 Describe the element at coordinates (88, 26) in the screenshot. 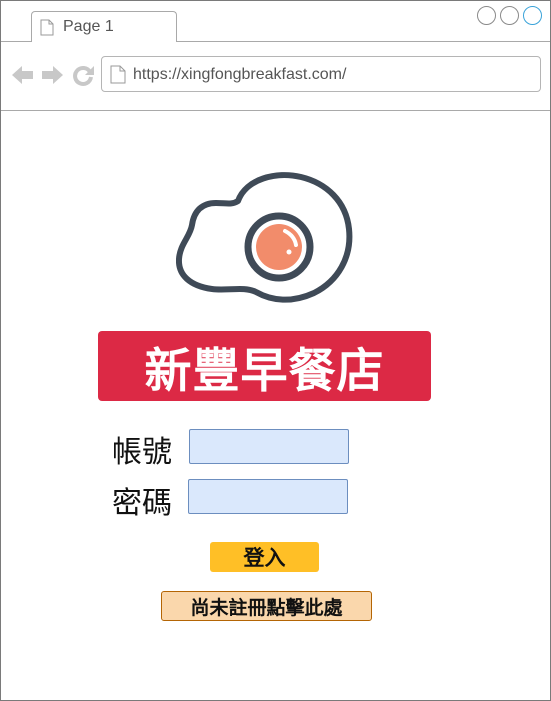

I see `tab-title: Page 1` at that location.